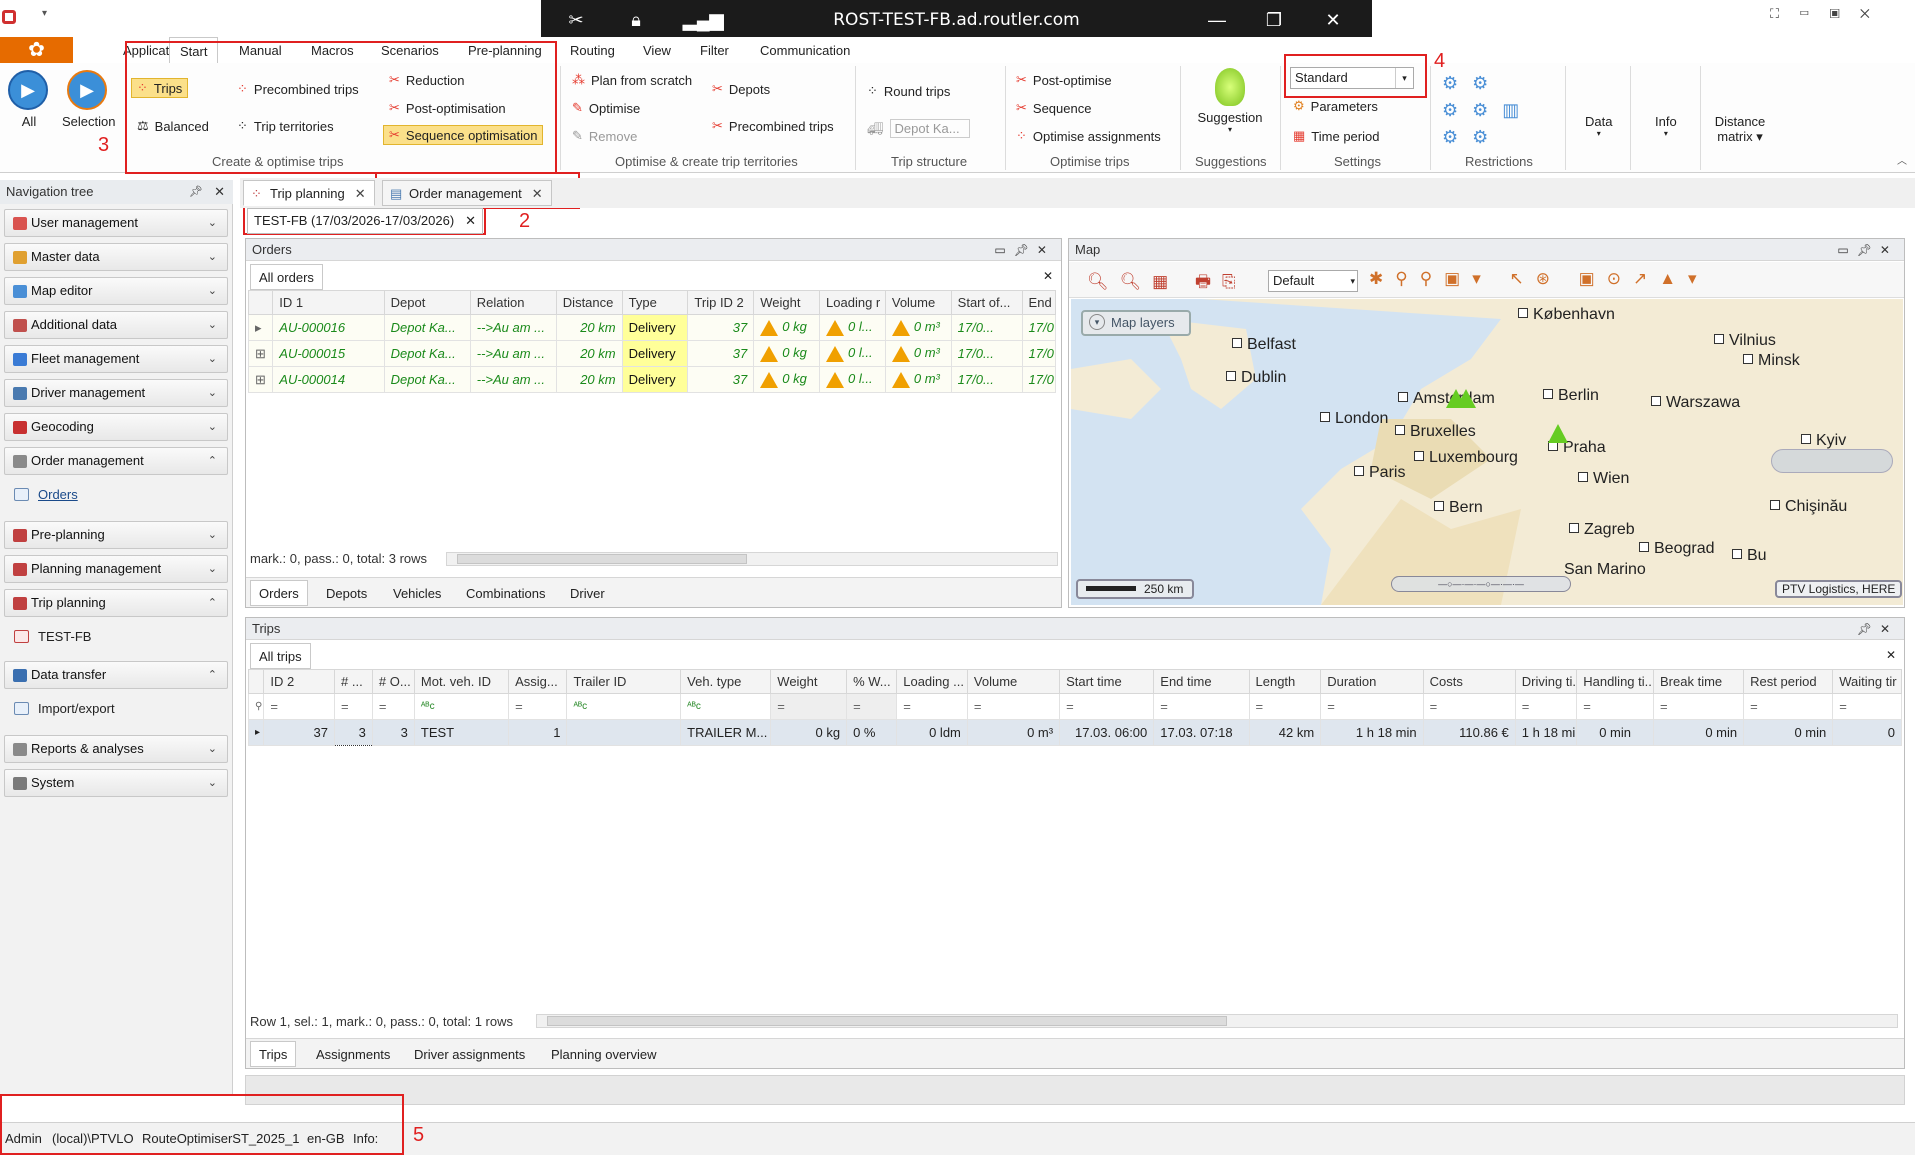  Describe the element at coordinates (1740, 129) in the screenshot. I see `distance-matrix-button: Distance matrix ▾` at that location.